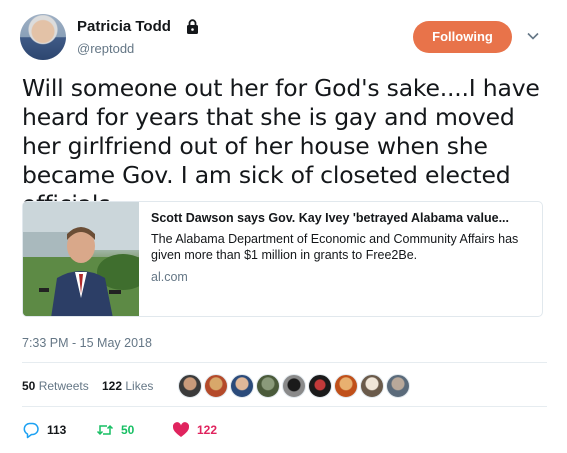 The height and width of the screenshot is (453, 567). I want to click on reply-action: 113, so click(44, 430).